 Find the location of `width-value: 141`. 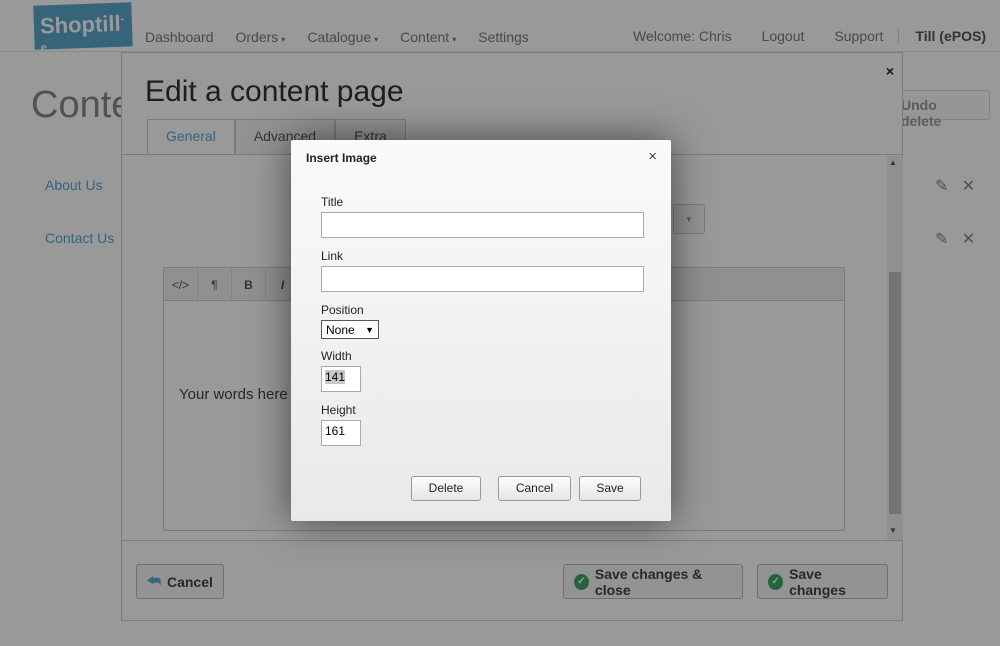

width-value: 141 is located at coordinates (335, 377).